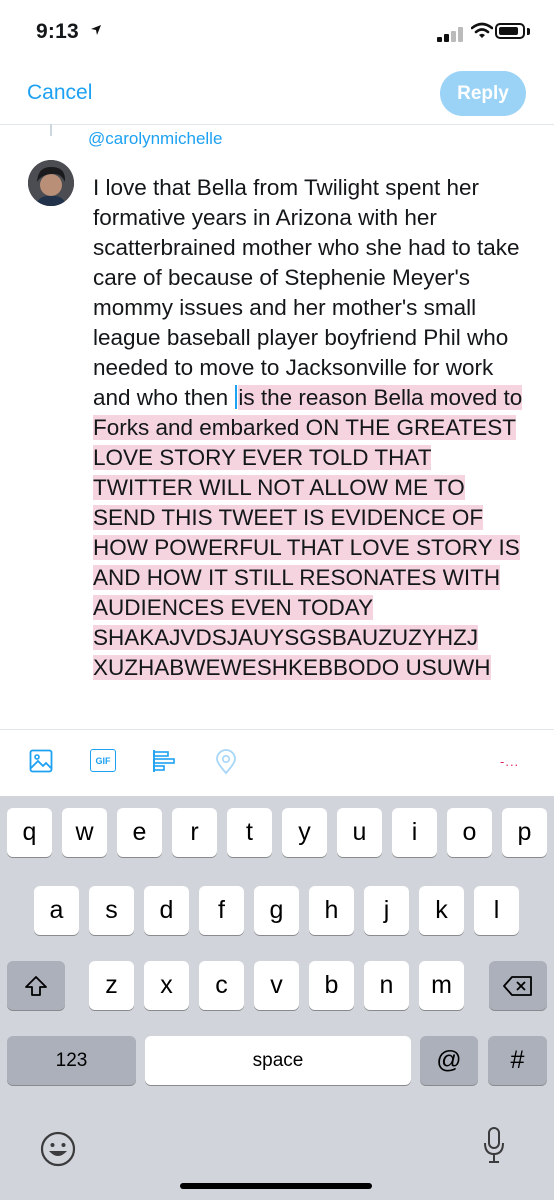 The width and height of the screenshot is (554, 1200). I want to click on home-indicator, so click(276, 1186).